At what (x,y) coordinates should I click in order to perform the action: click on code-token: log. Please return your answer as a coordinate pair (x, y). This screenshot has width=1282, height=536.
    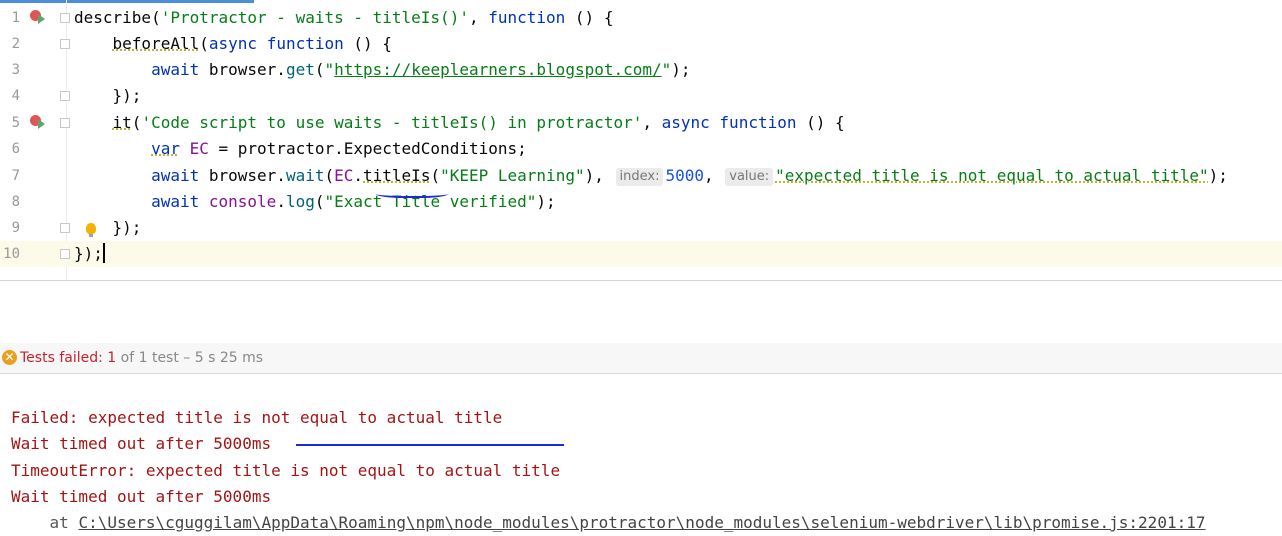
    Looking at the image, I should click on (300, 201).